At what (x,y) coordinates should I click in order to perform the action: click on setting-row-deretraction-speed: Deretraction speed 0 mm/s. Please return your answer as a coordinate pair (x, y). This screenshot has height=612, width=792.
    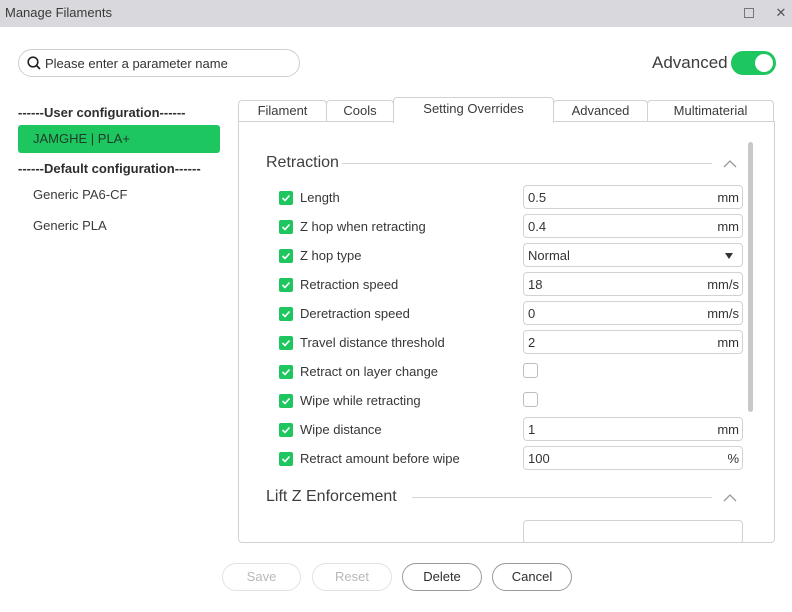
    Looking at the image, I should click on (511, 314).